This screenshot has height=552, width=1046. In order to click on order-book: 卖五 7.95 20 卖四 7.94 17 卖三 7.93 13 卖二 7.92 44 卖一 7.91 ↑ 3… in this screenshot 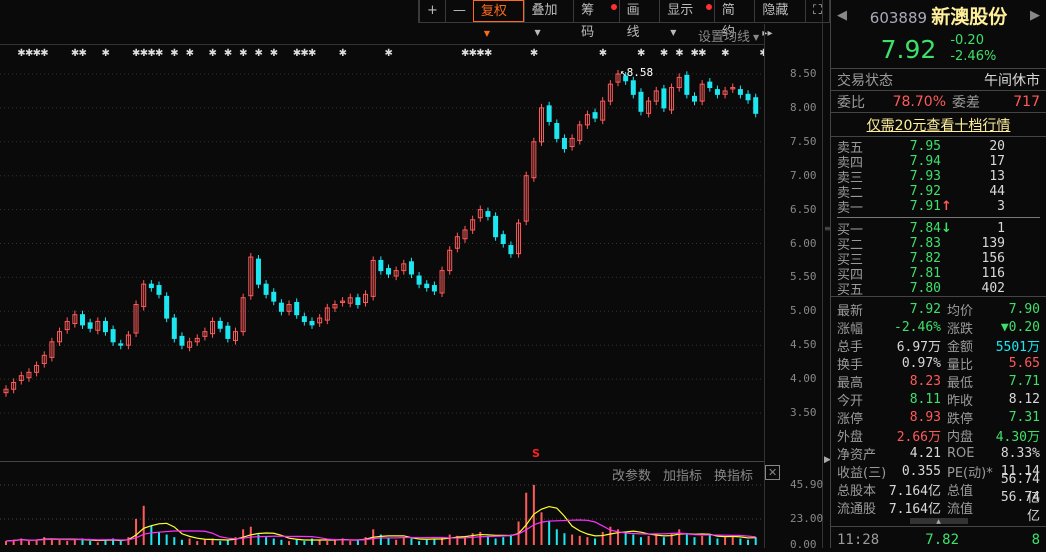, I will do `click(938, 217)`.